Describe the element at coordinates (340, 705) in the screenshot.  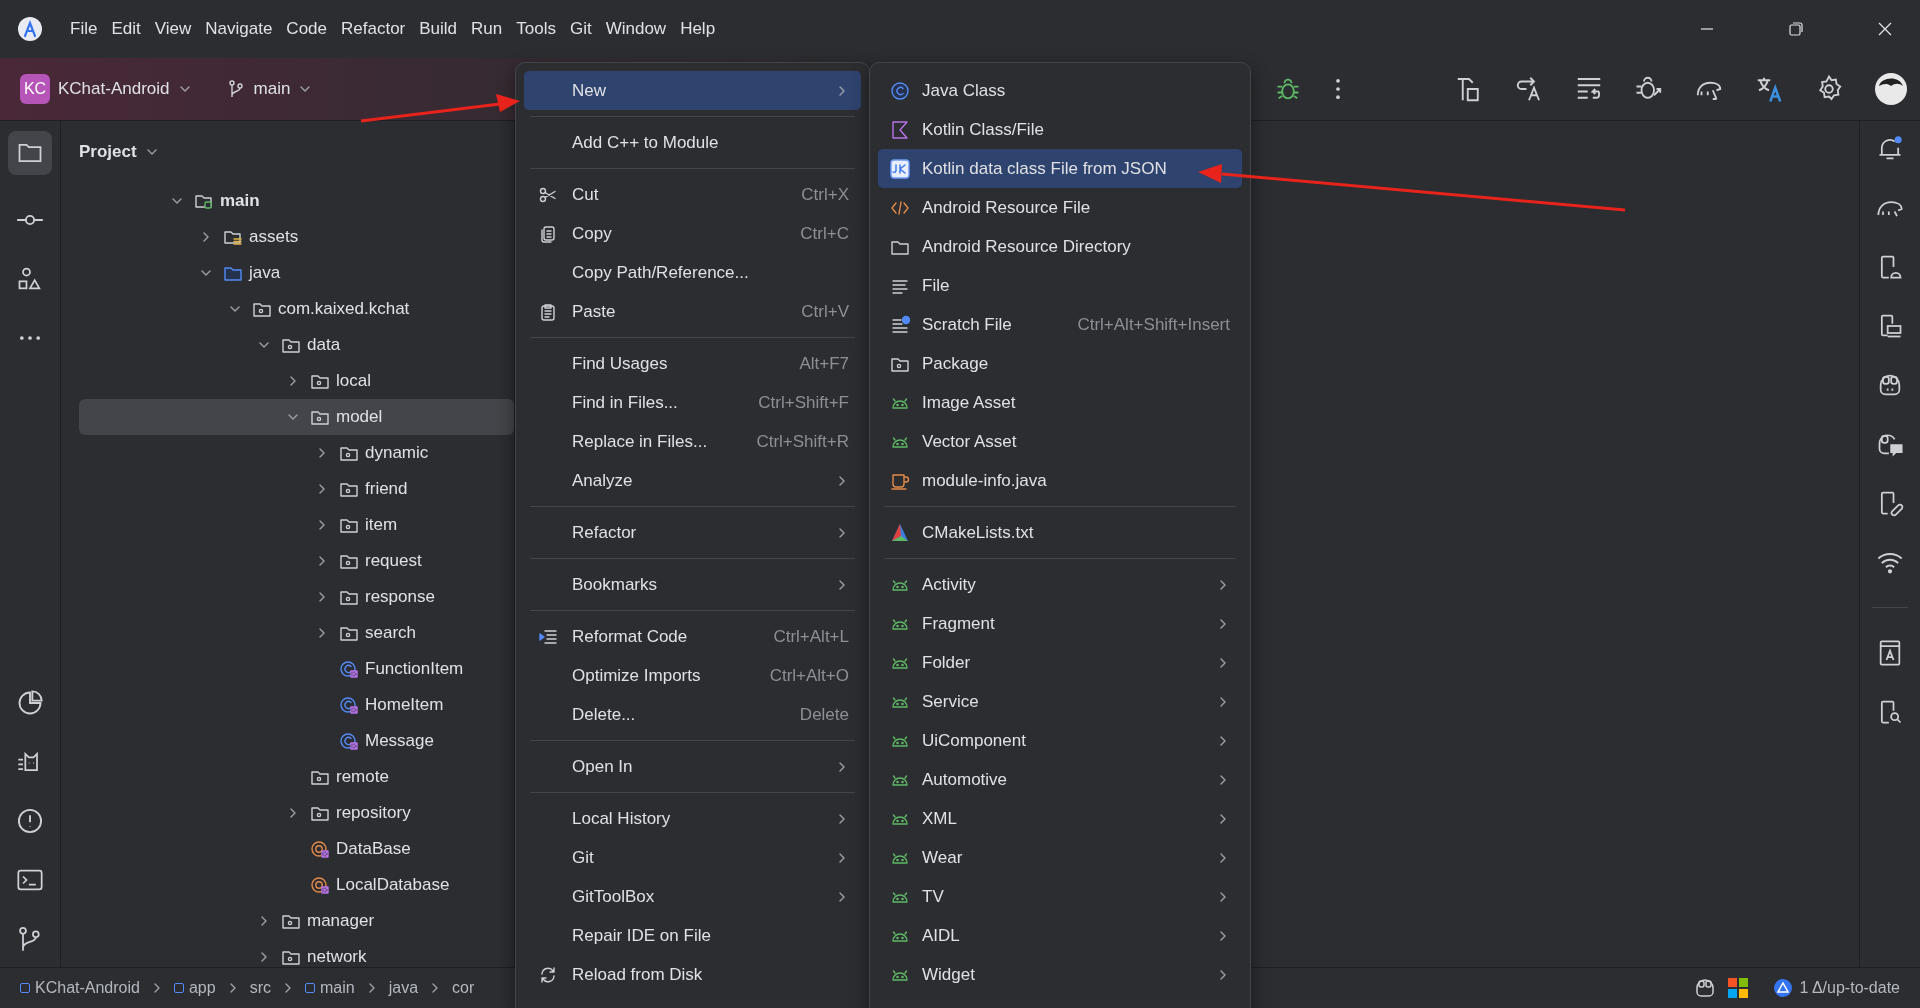
I see `tree-item: HomeItem` at that location.